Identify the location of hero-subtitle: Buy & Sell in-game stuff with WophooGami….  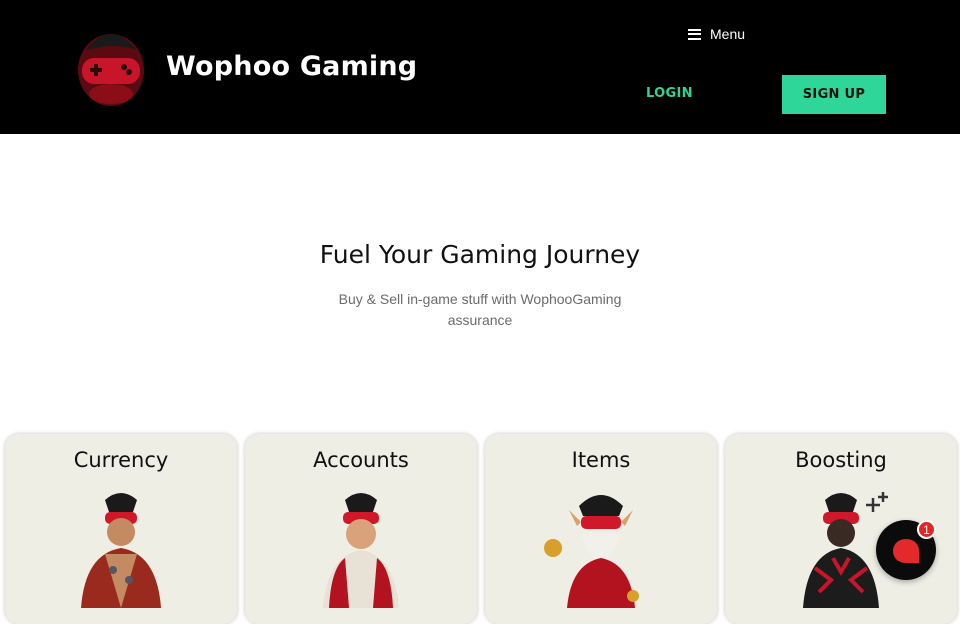
(480, 309).